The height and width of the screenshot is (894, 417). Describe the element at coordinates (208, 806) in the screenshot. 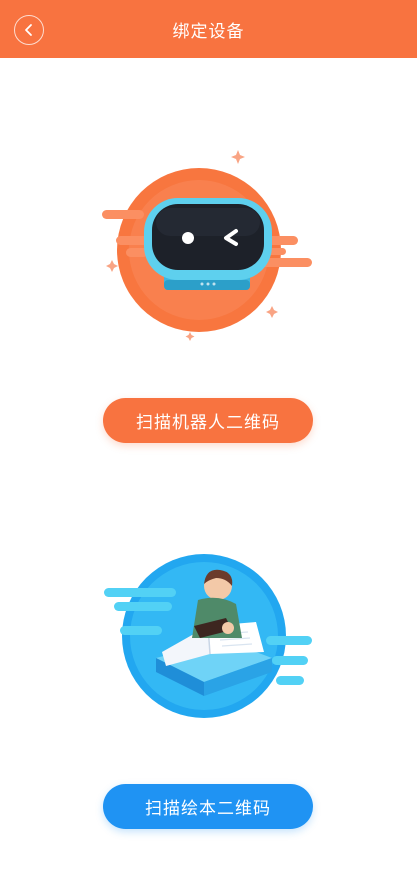

I see `scan-picture-book-qr-button: 扫描绘本二维码` at that location.